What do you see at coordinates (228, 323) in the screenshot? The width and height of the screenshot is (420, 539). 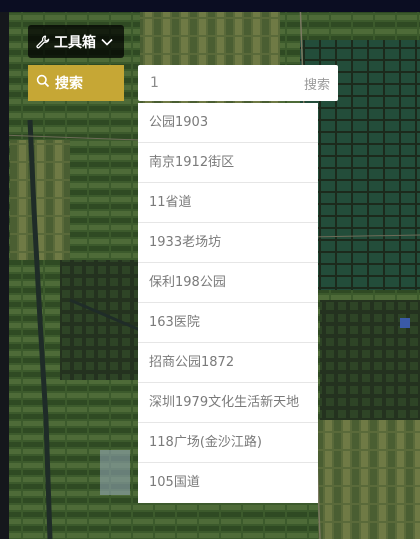 I see `suggestion-item: 163医院` at bounding box center [228, 323].